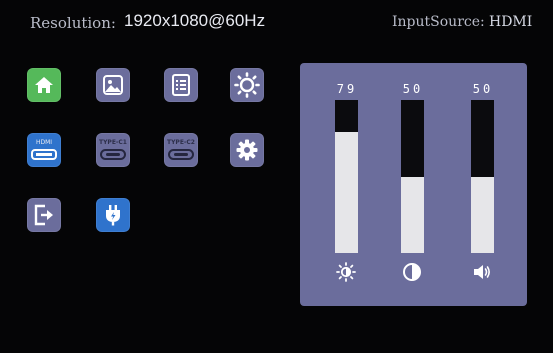 The height and width of the screenshot is (353, 553). I want to click on document-icon, so click(181, 85).